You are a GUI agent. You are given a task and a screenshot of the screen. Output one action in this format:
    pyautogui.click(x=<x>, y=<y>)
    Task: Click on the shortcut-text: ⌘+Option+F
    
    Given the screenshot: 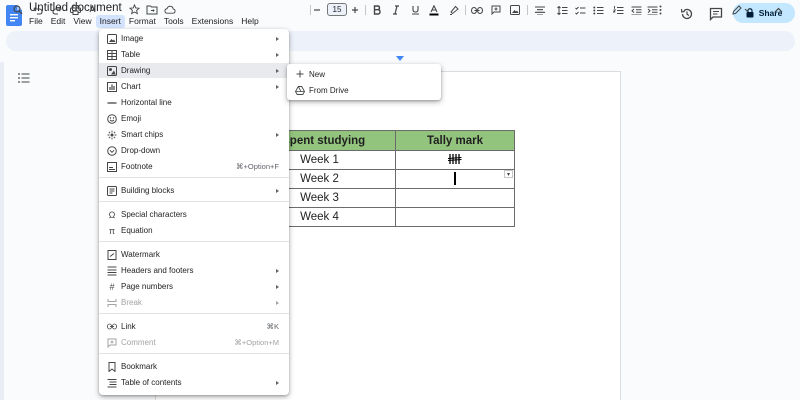 What is the action you would take?
    pyautogui.click(x=257, y=166)
    